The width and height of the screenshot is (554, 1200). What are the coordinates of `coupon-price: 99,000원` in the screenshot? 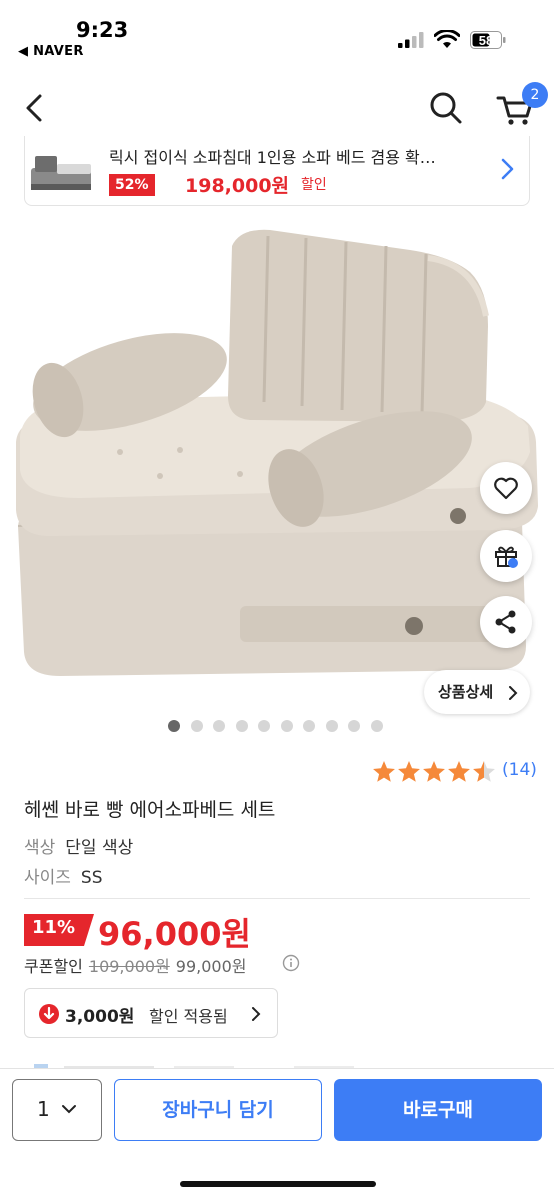 It's located at (211, 966).